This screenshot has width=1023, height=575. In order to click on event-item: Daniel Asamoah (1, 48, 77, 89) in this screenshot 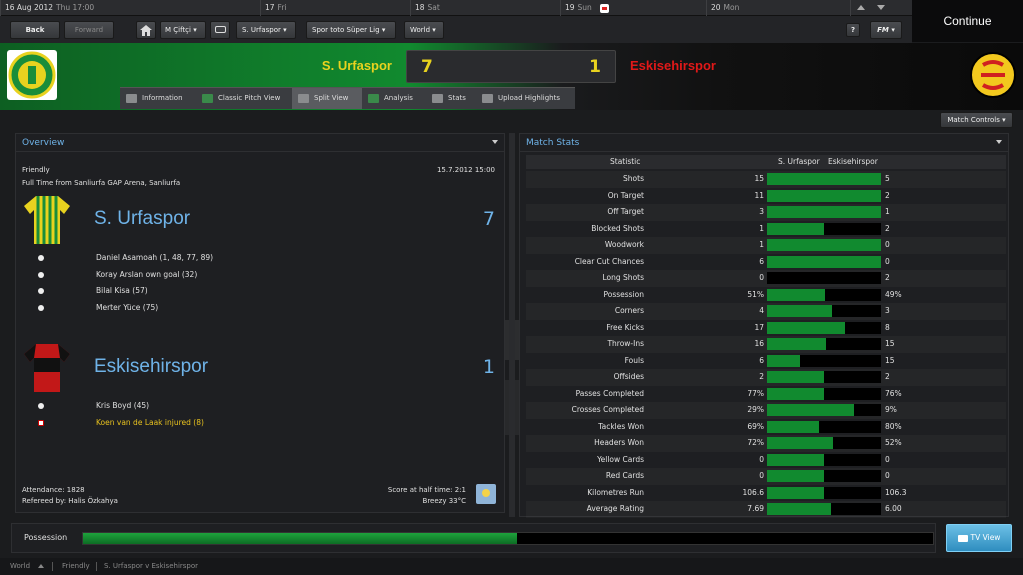, I will do `click(154, 258)`.